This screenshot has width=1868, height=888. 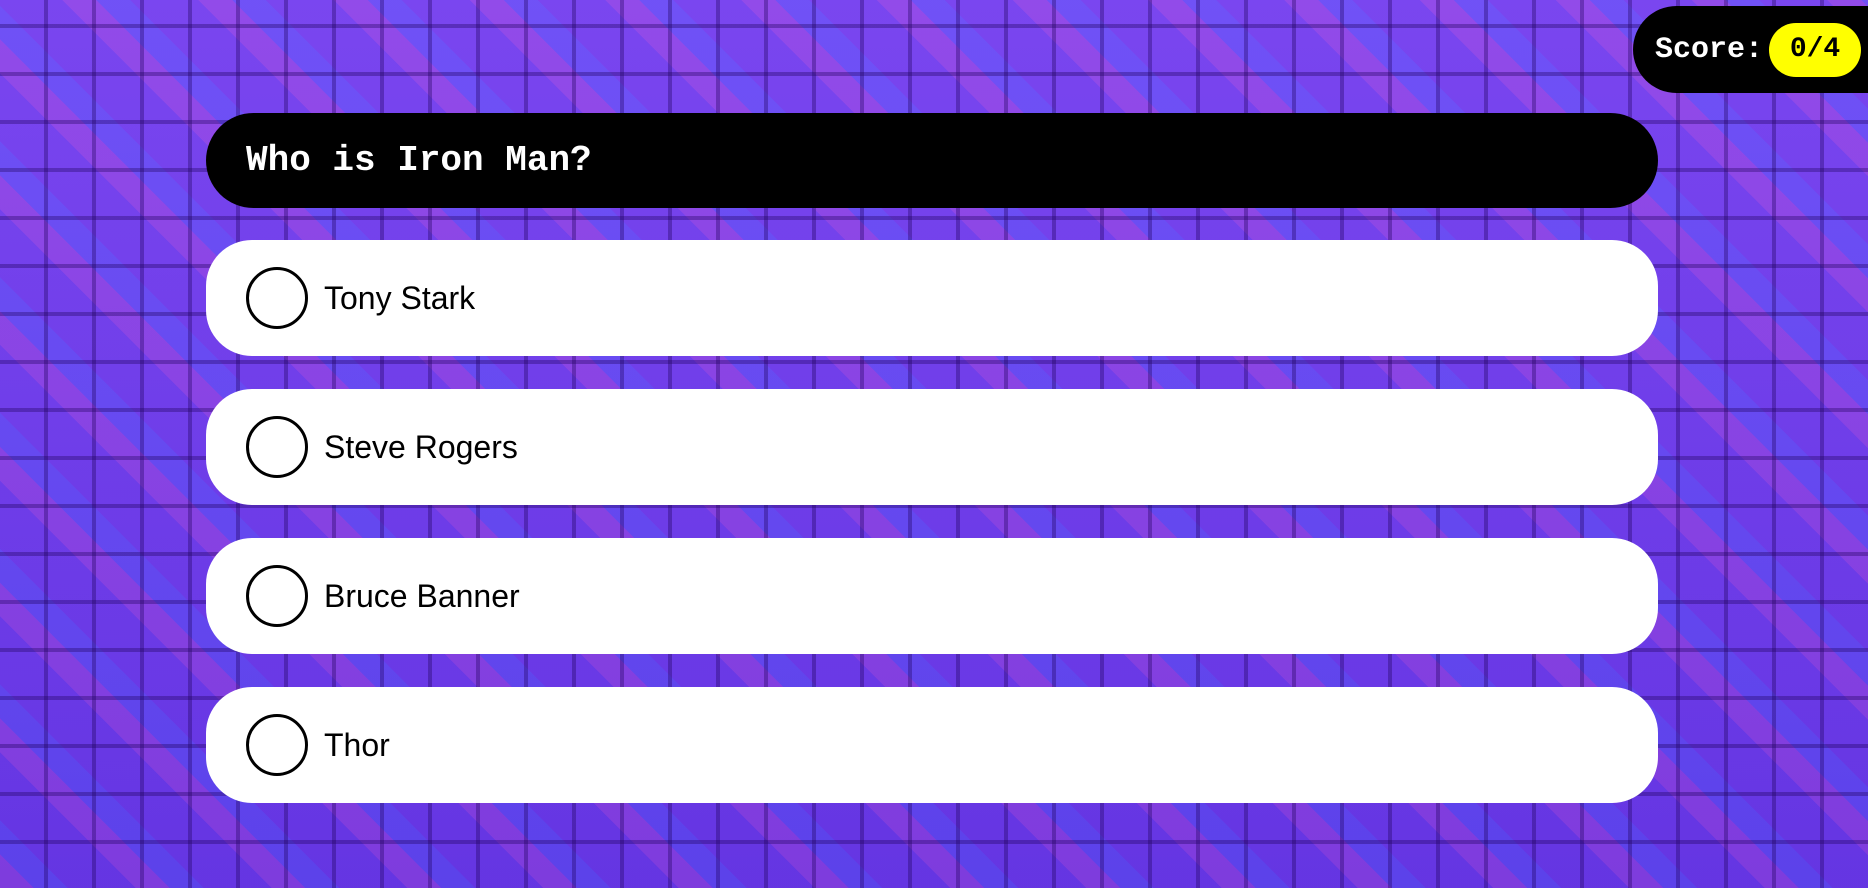 I want to click on answer-option-label: Bruce Banner, so click(x=422, y=595).